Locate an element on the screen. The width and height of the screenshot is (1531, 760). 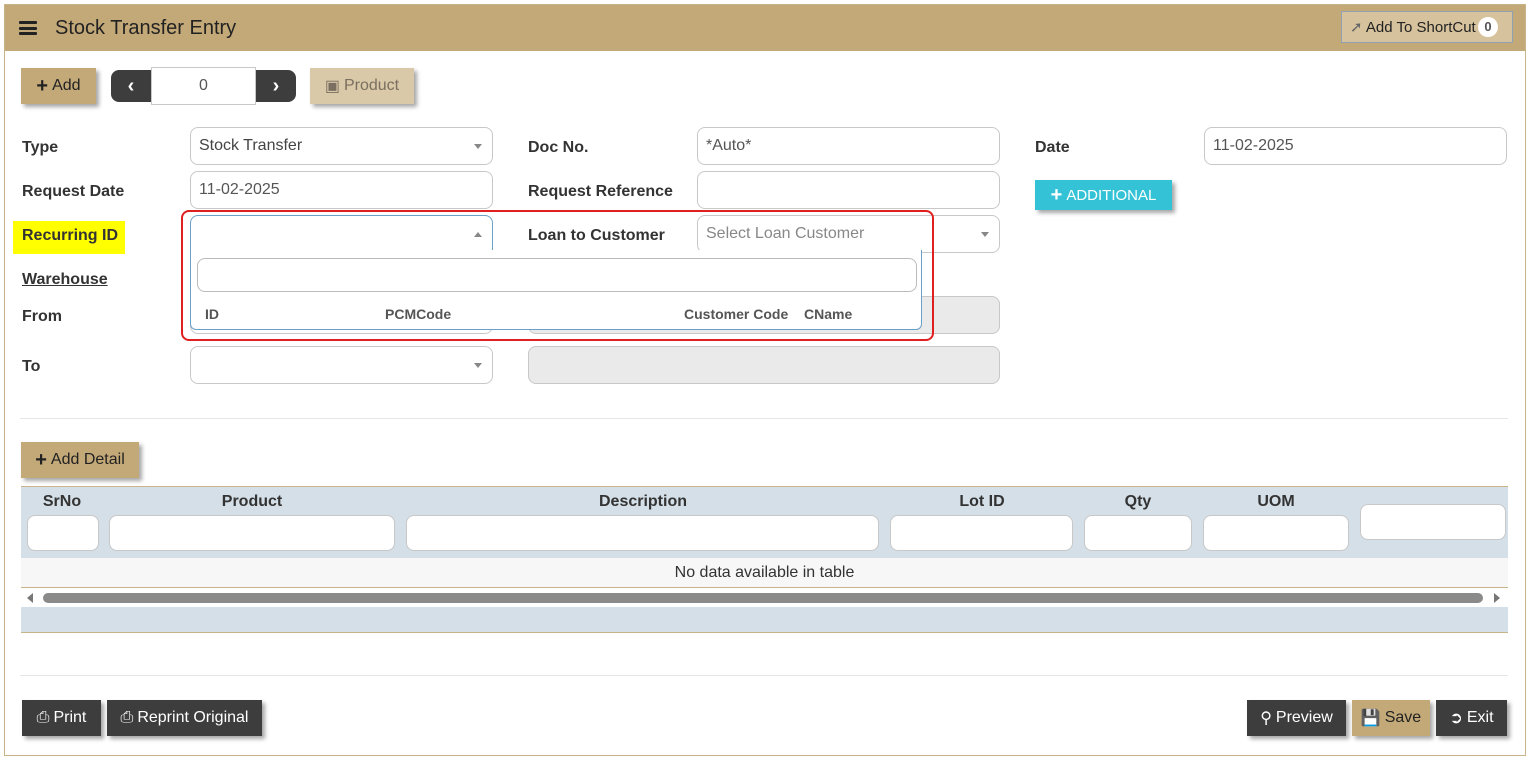
chevron-left-icon: ‹ is located at coordinates (131, 85).